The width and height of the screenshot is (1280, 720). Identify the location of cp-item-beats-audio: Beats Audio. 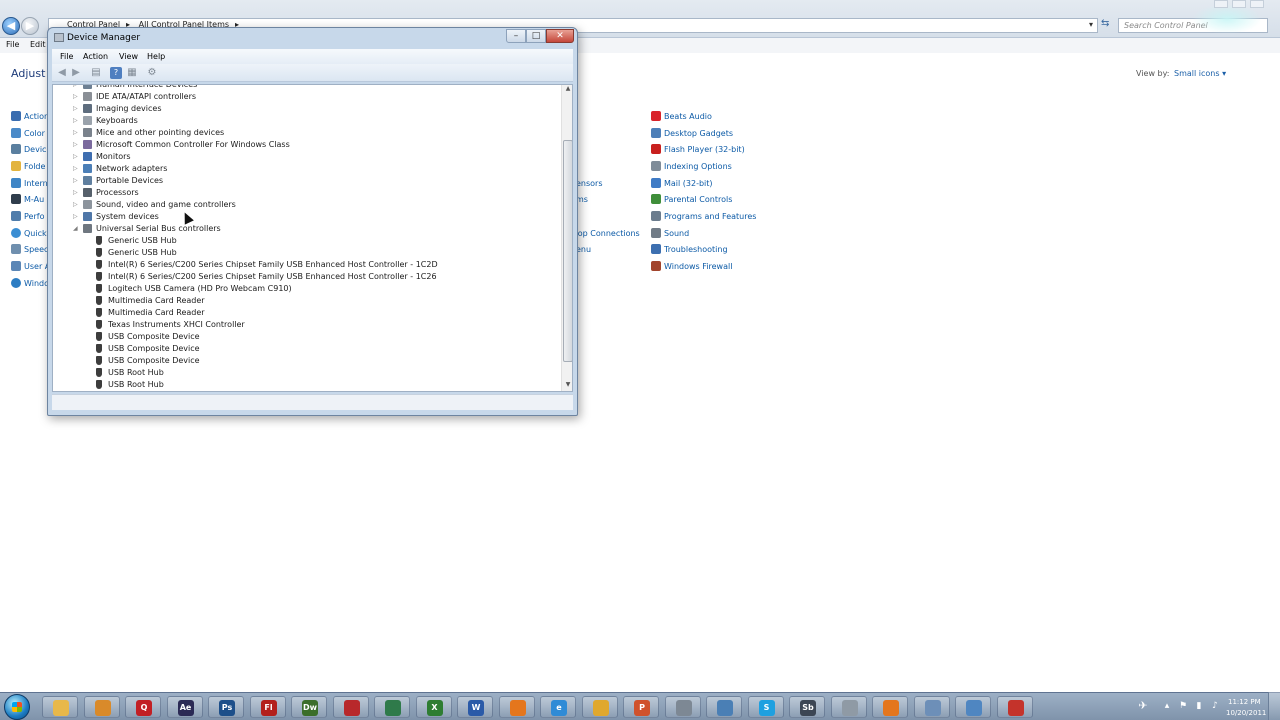
(681, 117).